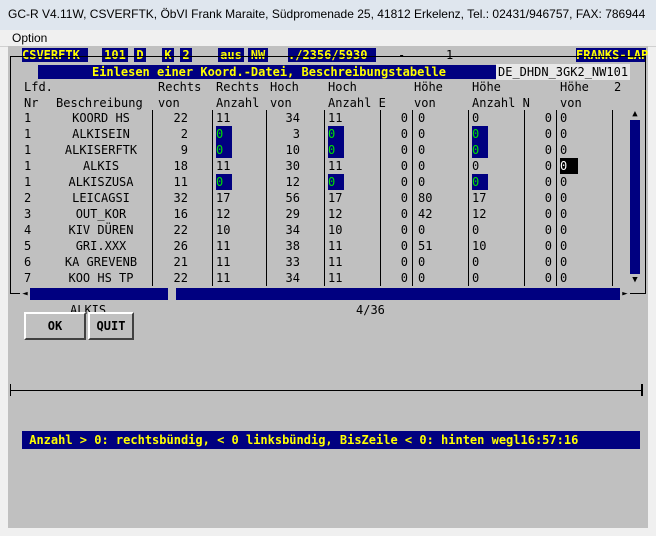 This screenshot has width=656, height=536. What do you see at coordinates (55, 326) in the screenshot?
I see `ok-button: OK` at bounding box center [55, 326].